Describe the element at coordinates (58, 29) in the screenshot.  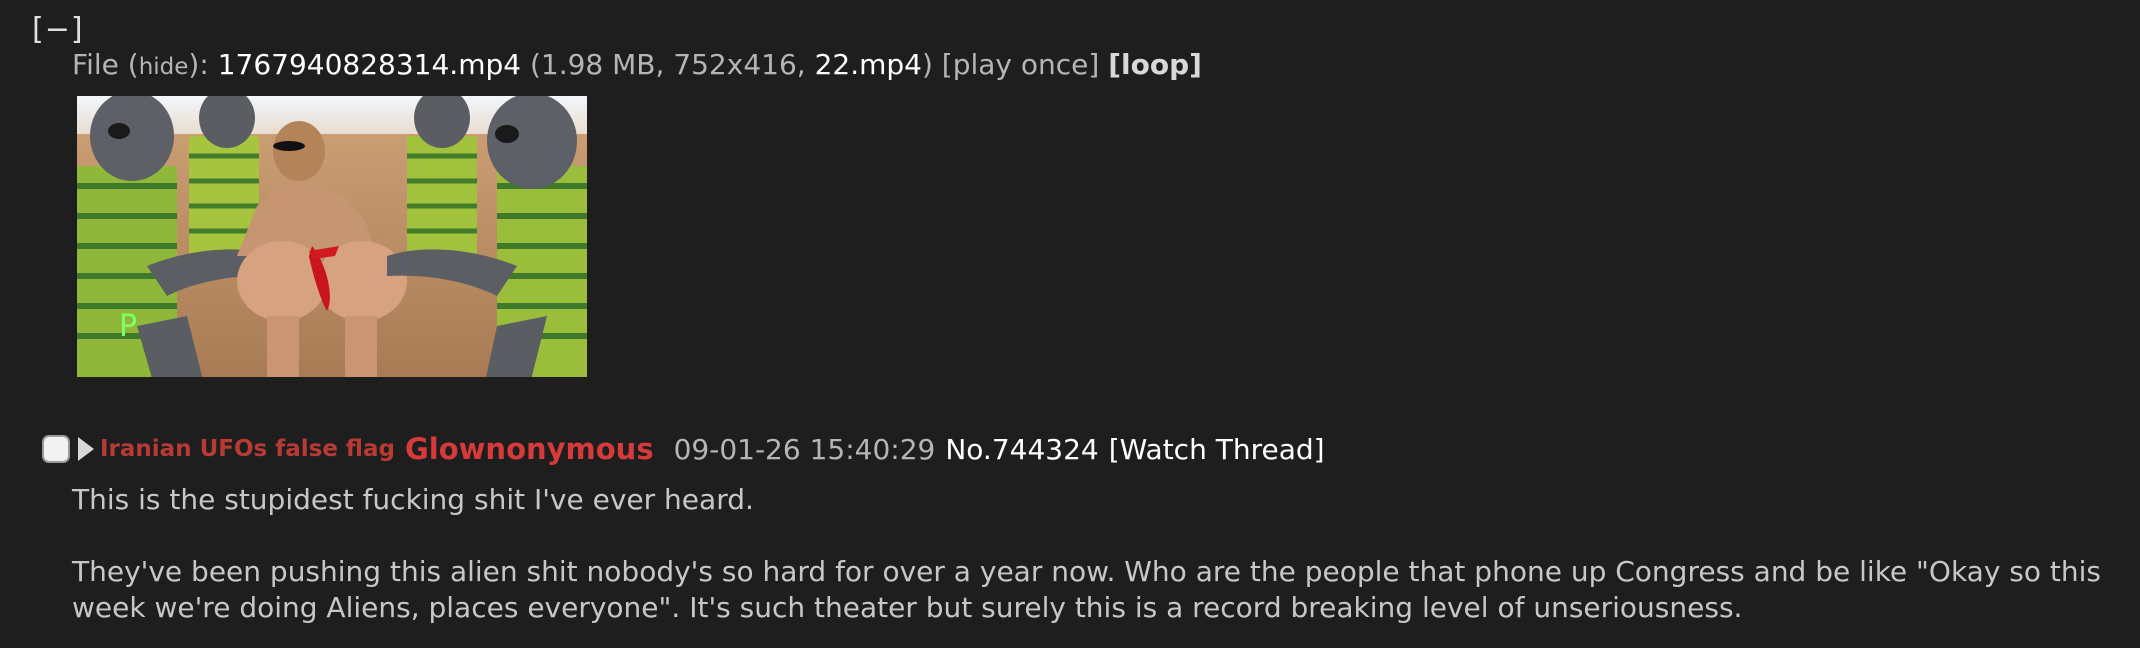
I see `collapse-toggle: [−]` at that location.